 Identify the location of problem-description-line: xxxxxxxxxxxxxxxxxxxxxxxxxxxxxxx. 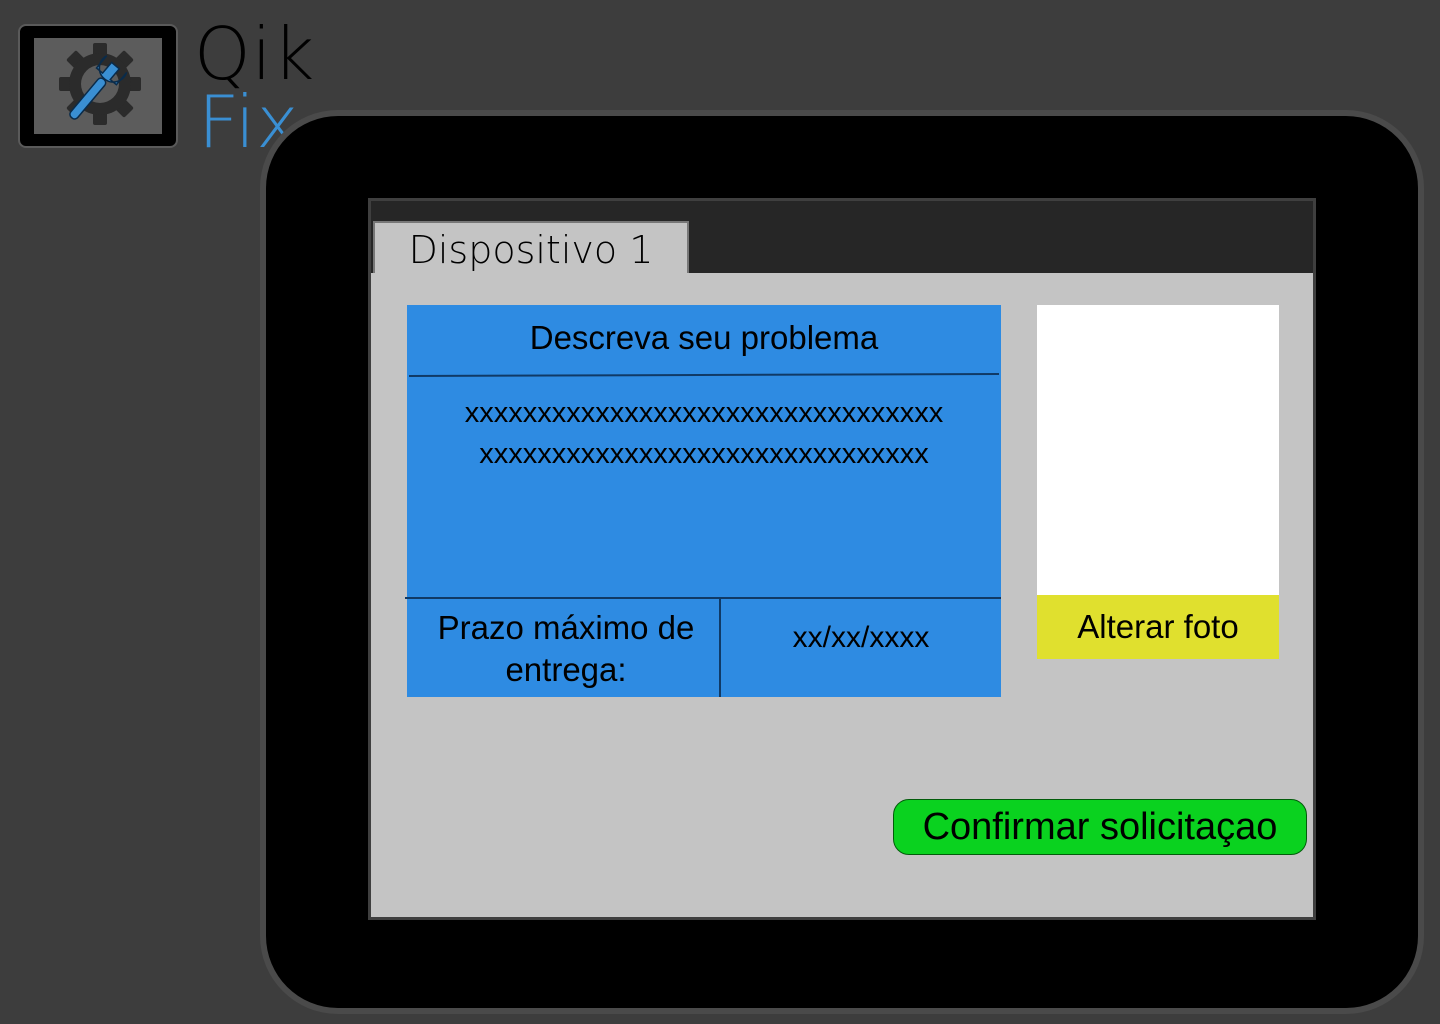
(704, 454).